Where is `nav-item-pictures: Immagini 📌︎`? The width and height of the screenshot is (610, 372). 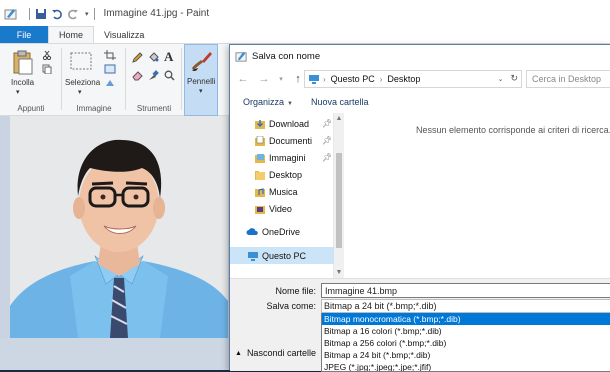
nav-item-pictures: Immagini 📌︎ is located at coordinates (282, 157).